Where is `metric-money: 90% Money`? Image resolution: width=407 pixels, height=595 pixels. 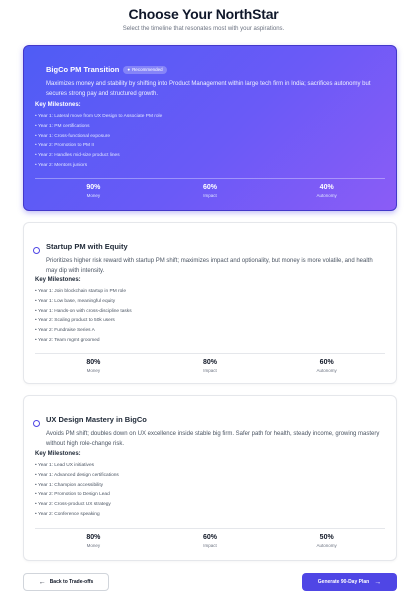 metric-money: 90% Money is located at coordinates (93, 191).